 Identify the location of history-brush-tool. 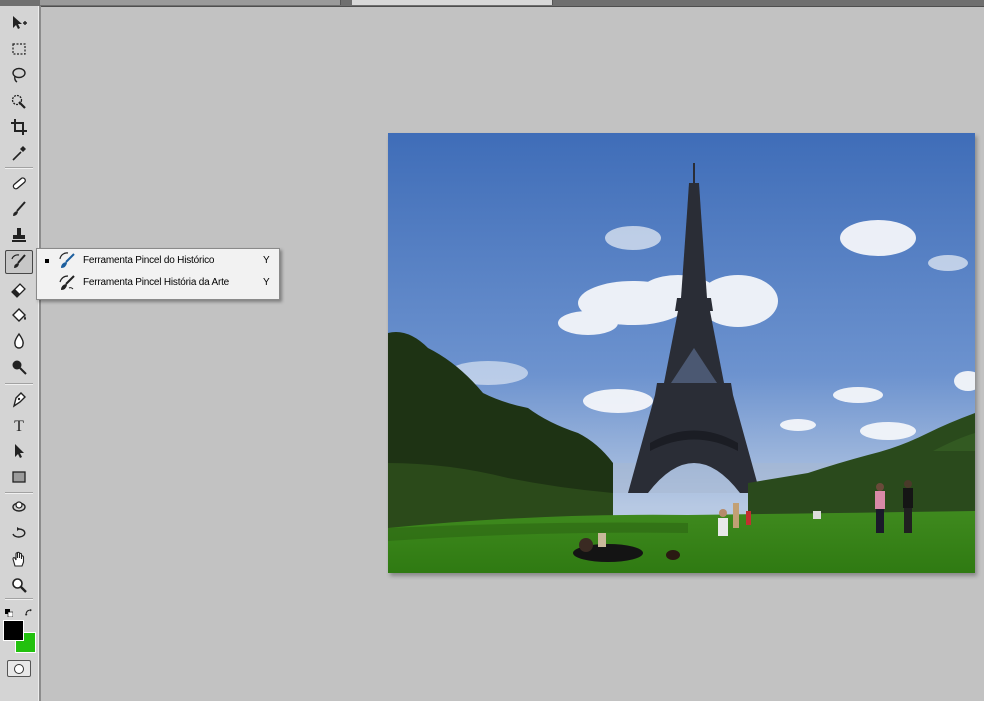
(19, 262).